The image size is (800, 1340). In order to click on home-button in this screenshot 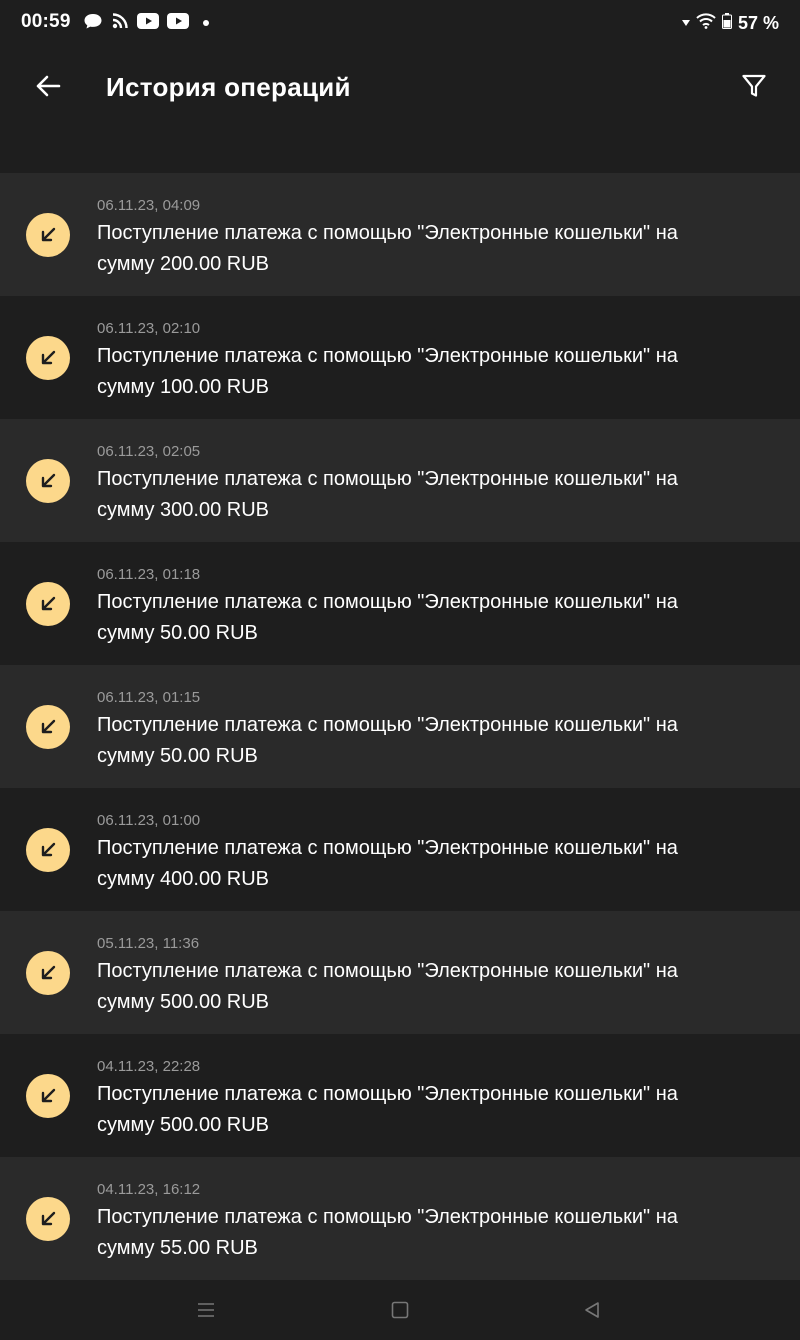, I will do `click(400, 1312)`.